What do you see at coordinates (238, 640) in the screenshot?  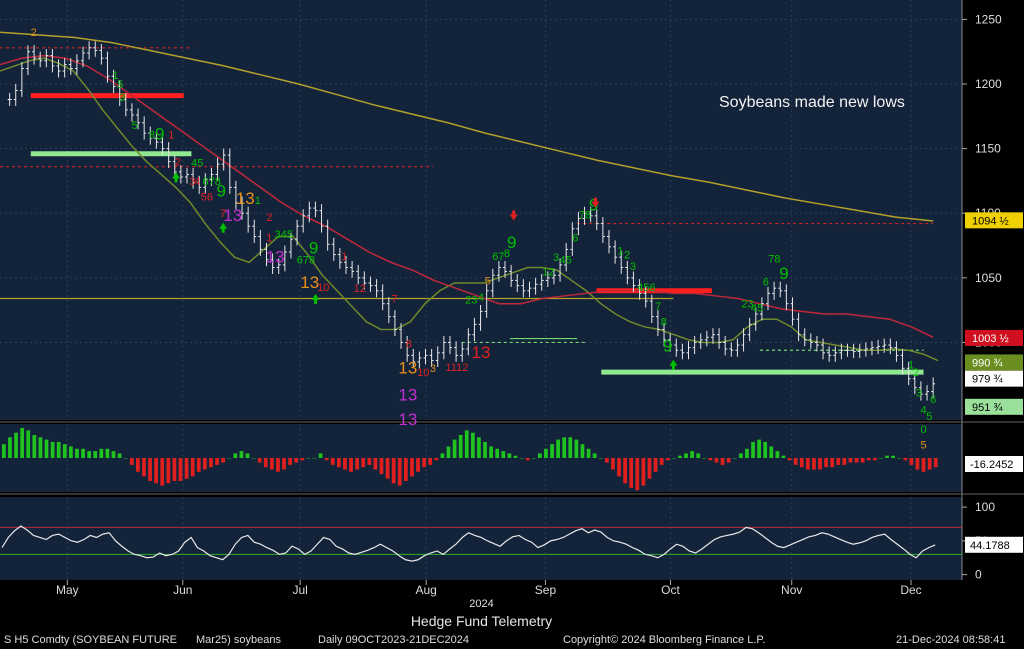 I see `footer-contract: Mar25) soybeans` at bounding box center [238, 640].